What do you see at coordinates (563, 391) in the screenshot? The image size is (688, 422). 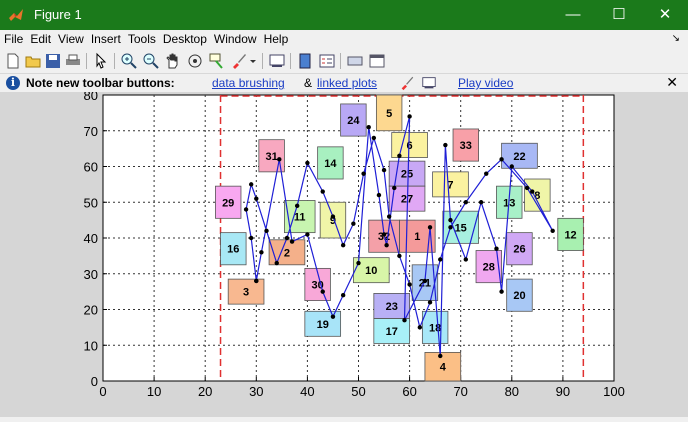 I see `x-tick-label: 90` at bounding box center [563, 391].